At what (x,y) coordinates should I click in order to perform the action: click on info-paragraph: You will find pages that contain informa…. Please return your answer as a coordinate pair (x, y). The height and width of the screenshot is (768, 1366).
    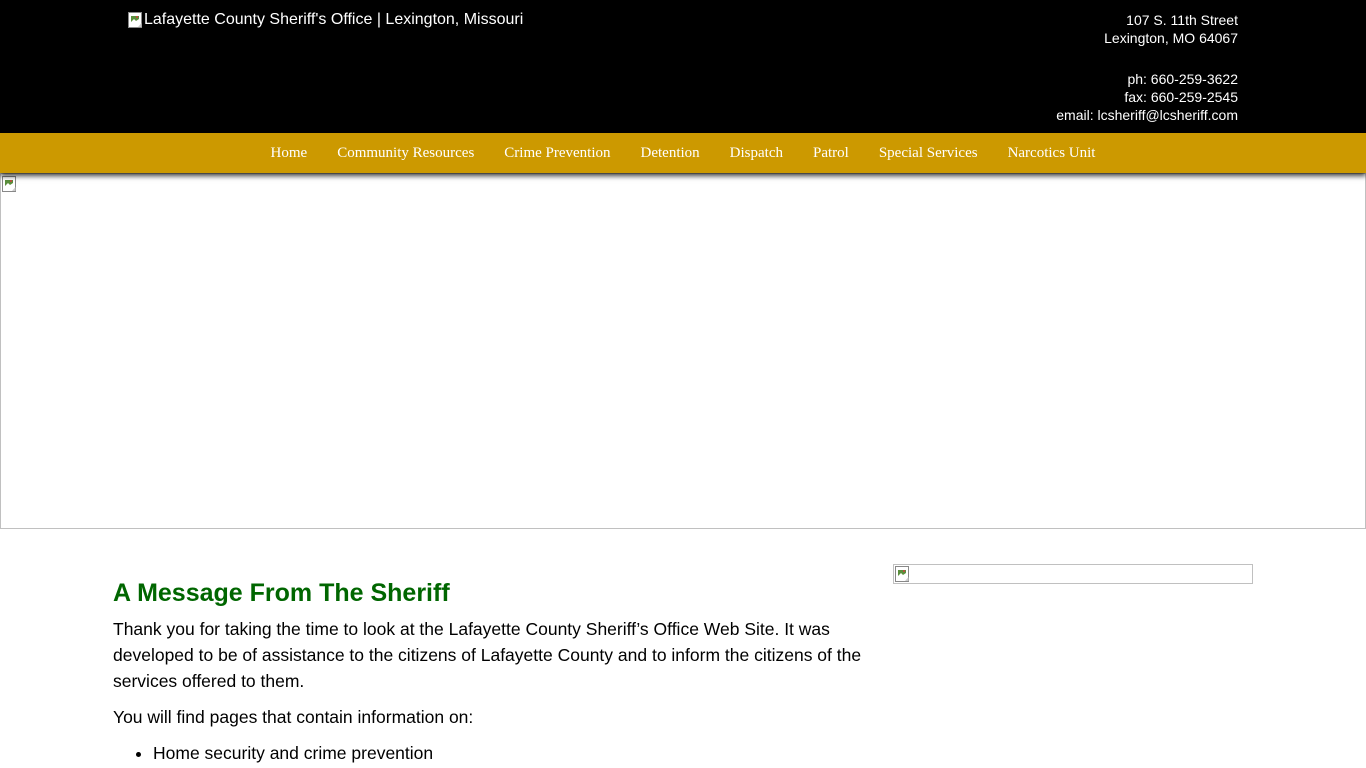
    Looking at the image, I should click on (293, 717).